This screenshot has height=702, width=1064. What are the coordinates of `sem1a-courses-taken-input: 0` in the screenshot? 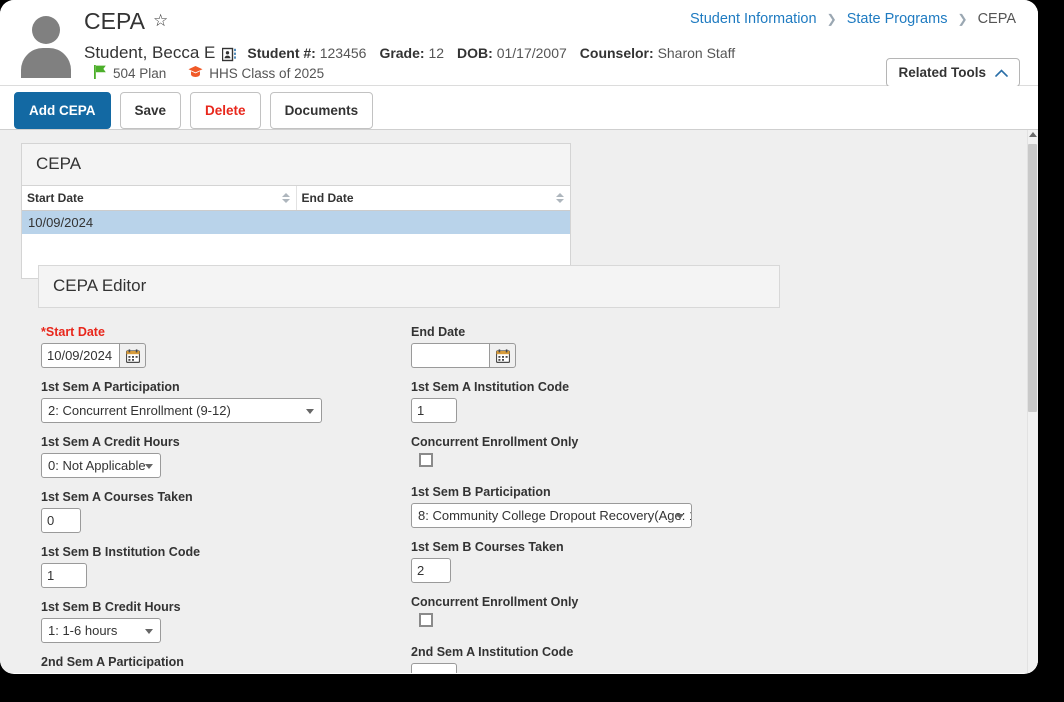 It's located at (61, 520).